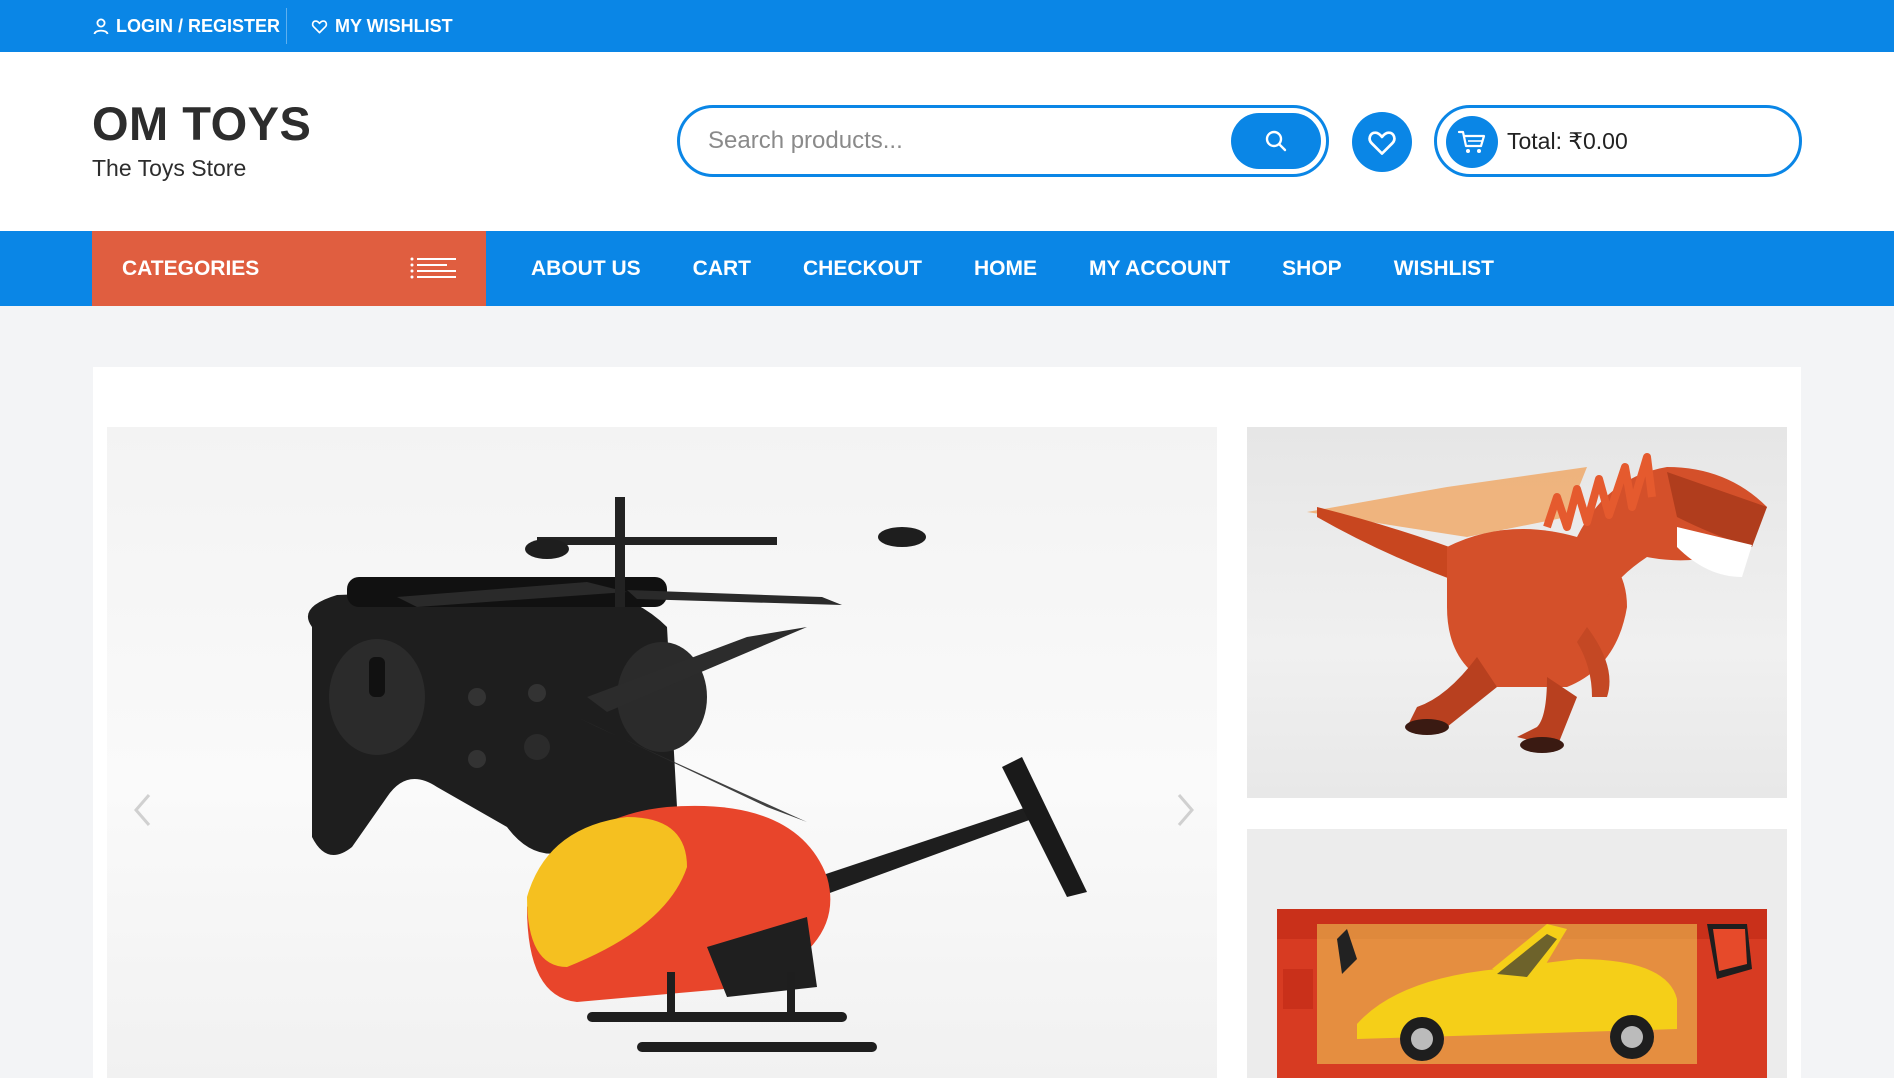 The image size is (1894, 1078). What do you see at coordinates (947, 26) in the screenshot?
I see `top-bar: LOGIN / REGISTER MY WISHLIST` at bounding box center [947, 26].